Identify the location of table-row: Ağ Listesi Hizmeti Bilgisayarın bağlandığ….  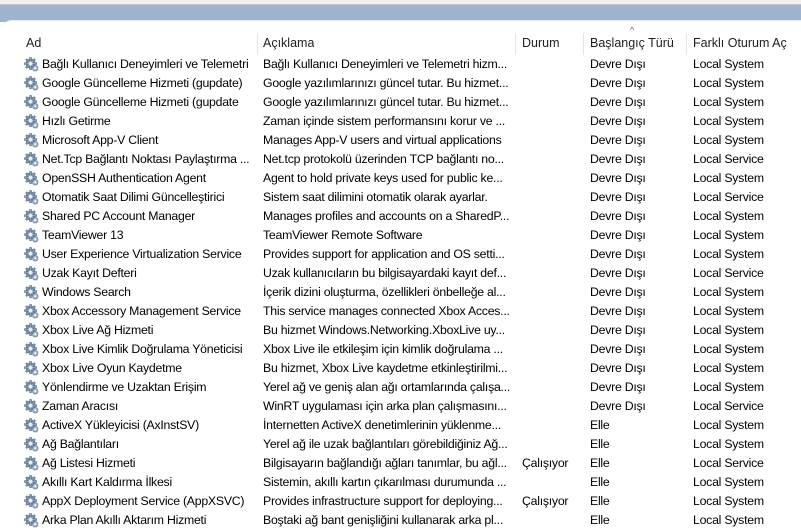
(400, 463).